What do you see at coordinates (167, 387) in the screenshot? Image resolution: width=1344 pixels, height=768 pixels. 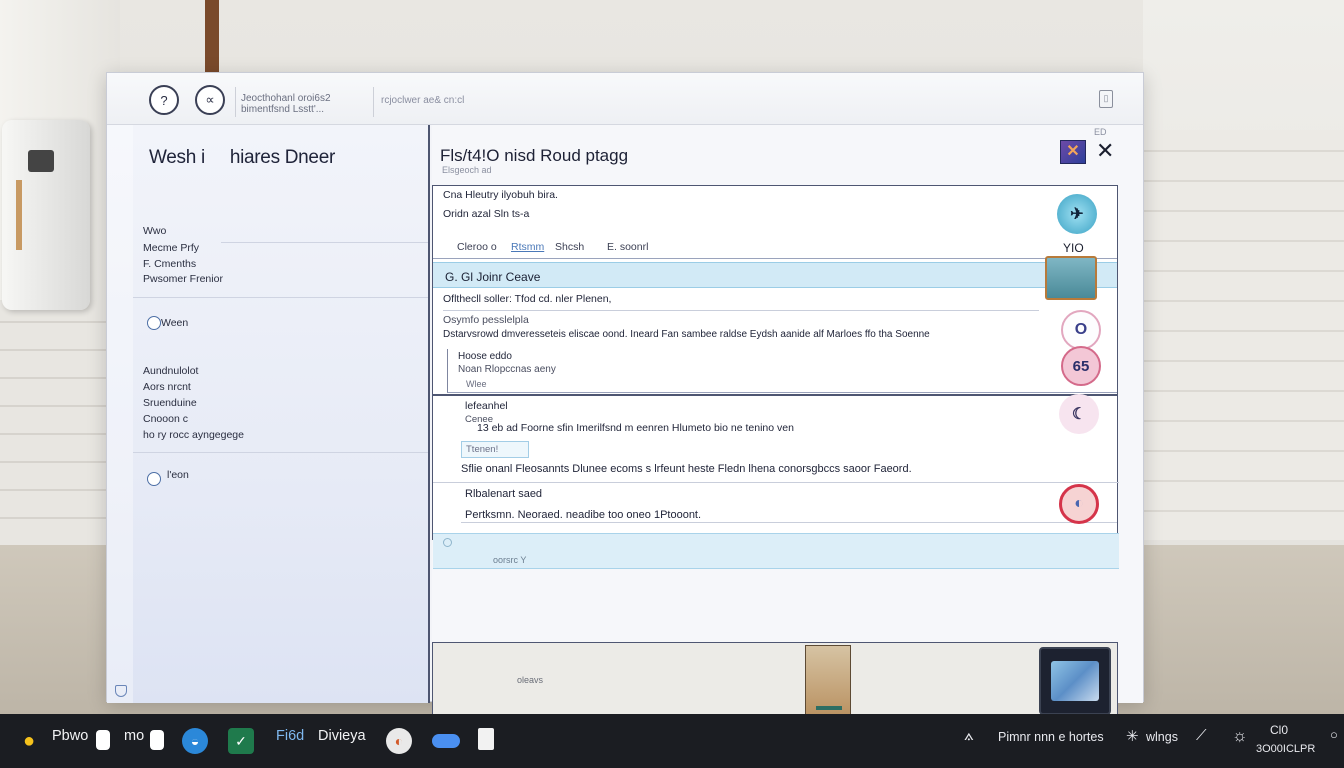 I see `sidebar-item: Aors nrcnt` at bounding box center [167, 387].